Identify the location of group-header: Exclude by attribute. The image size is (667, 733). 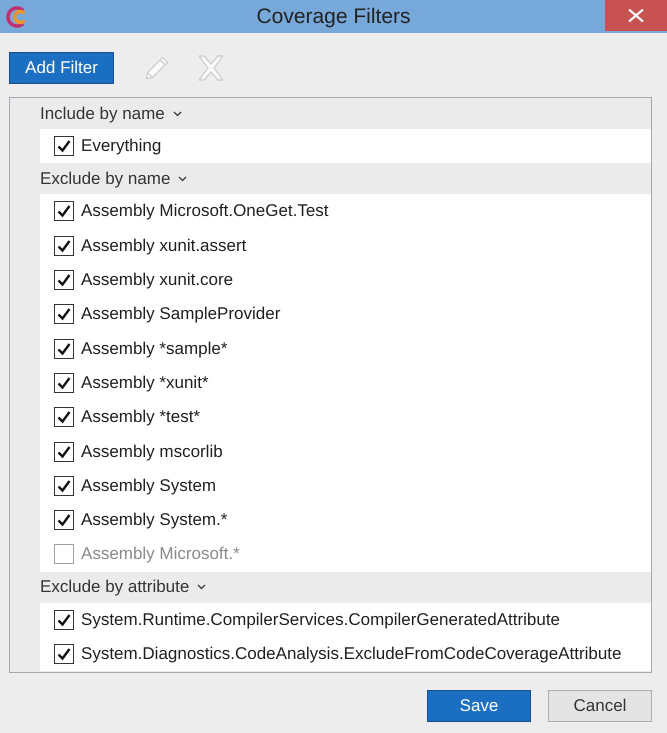
(115, 587).